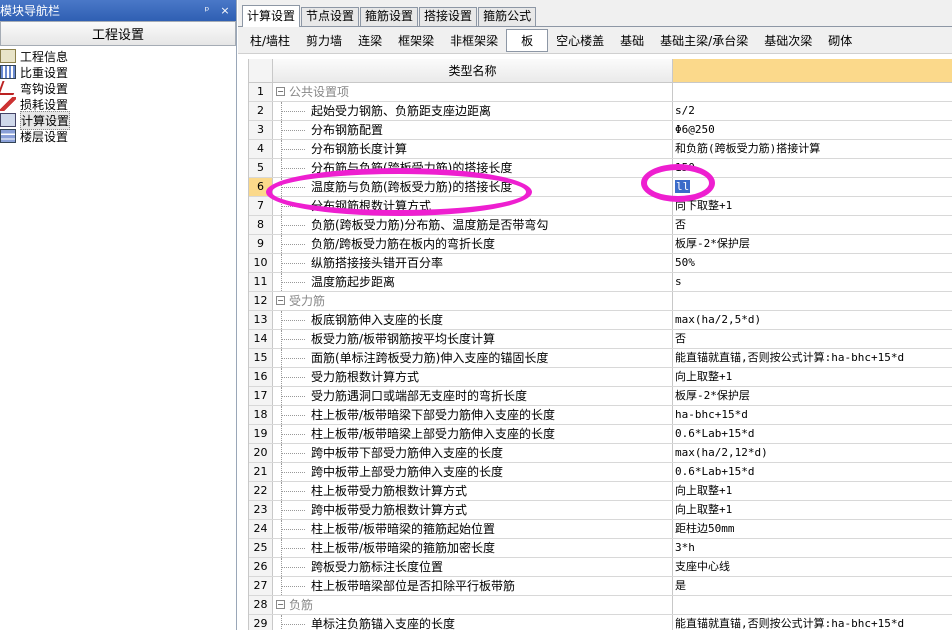 Image resolution: width=952 pixels, height=630 pixels. What do you see at coordinates (118, 56) in the screenshot?
I see `nav-item: 工程信息` at bounding box center [118, 56].